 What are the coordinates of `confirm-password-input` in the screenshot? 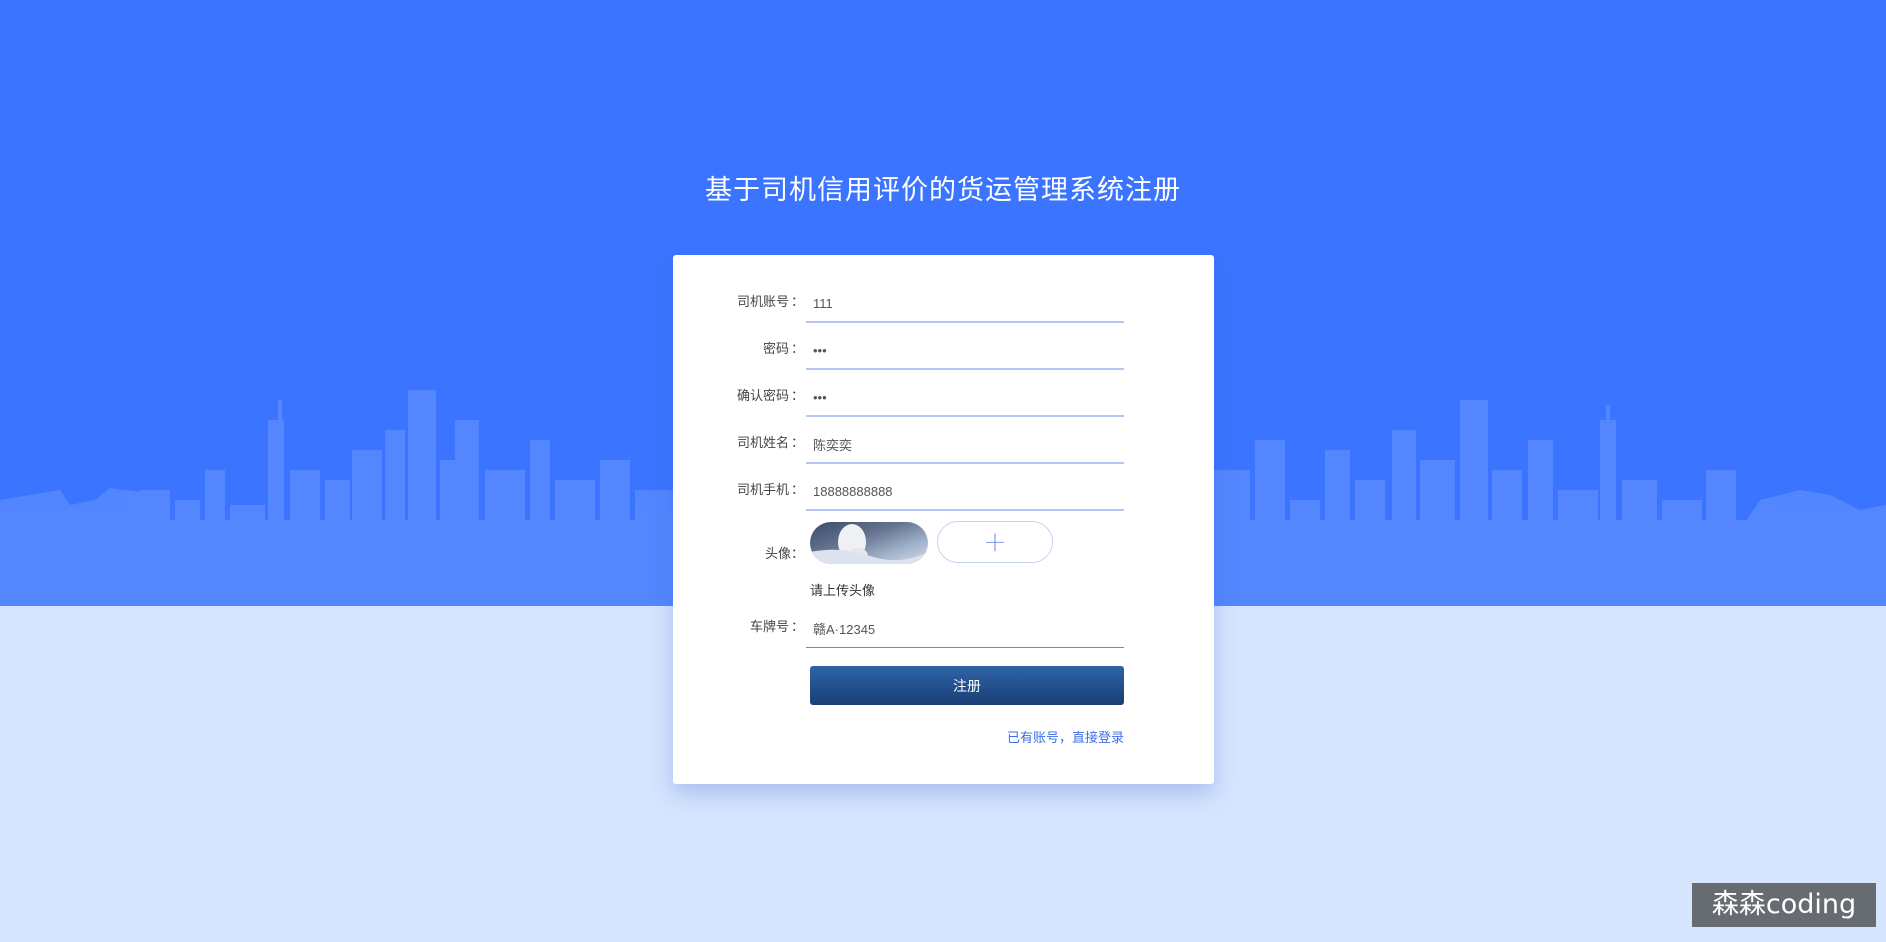 It's located at (965, 397).